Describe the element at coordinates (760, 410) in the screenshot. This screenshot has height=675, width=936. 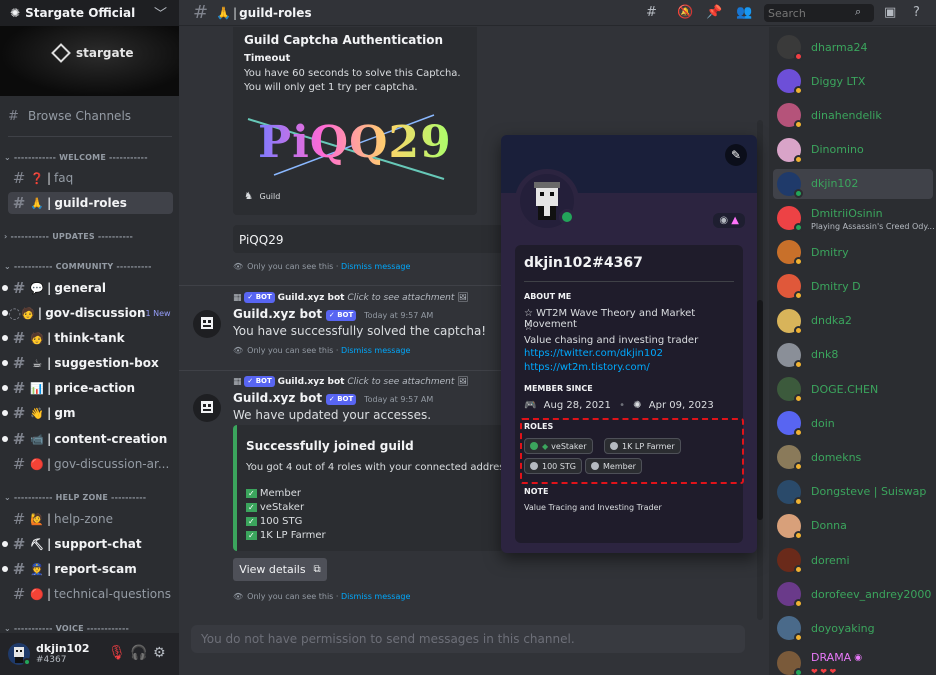
I see `scrollbar-thumb` at that location.